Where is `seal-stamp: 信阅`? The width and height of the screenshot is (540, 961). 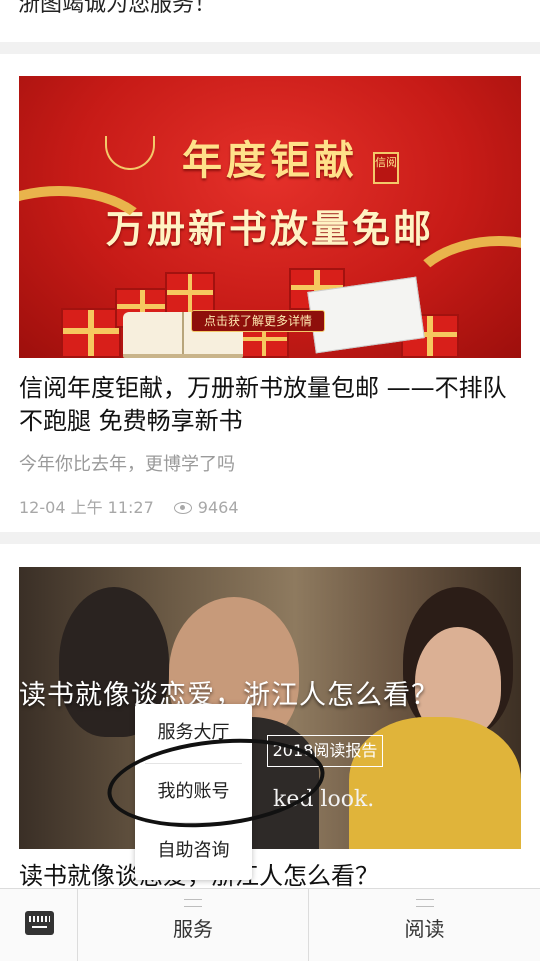 seal-stamp: 信阅 is located at coordinates (386, 168).